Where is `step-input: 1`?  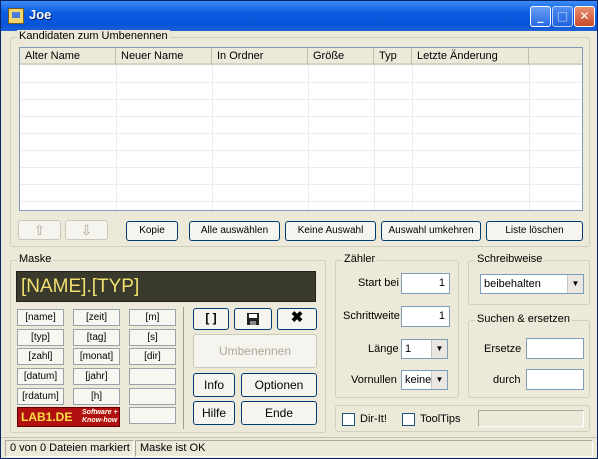 step-input: 1 is located at coordinates (425, 316).